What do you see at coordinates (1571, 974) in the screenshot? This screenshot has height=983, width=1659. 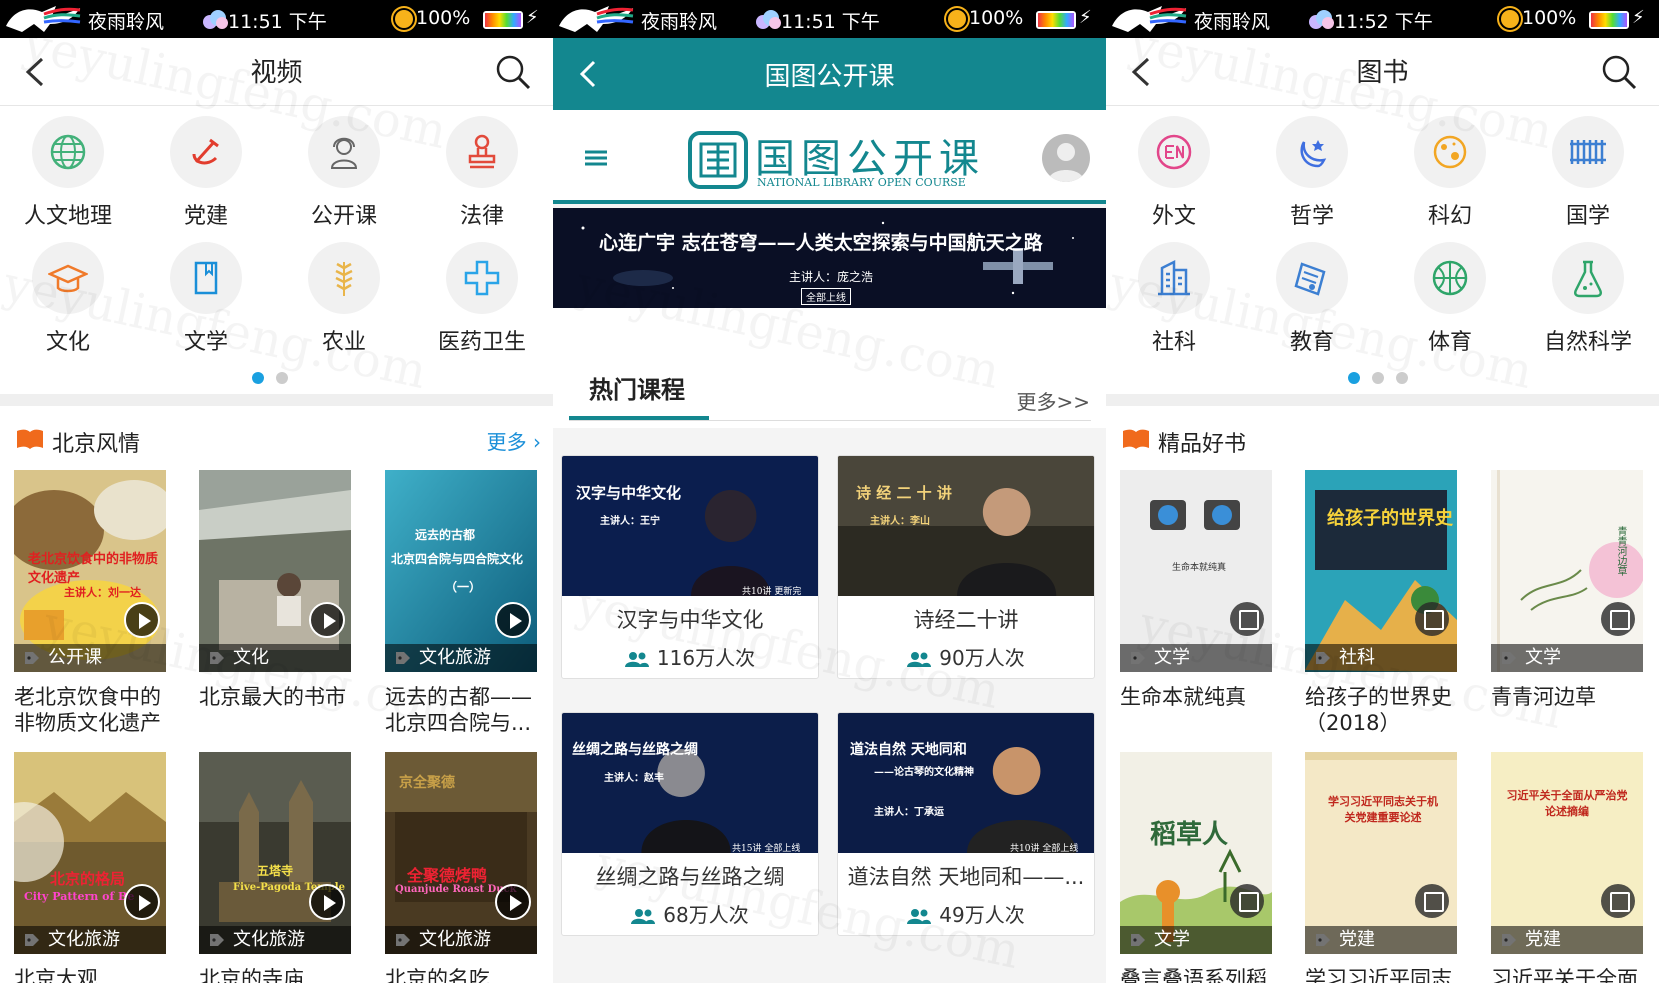 I see `book-caption: 习近平关于全面` at bounding box center [1571, 974].